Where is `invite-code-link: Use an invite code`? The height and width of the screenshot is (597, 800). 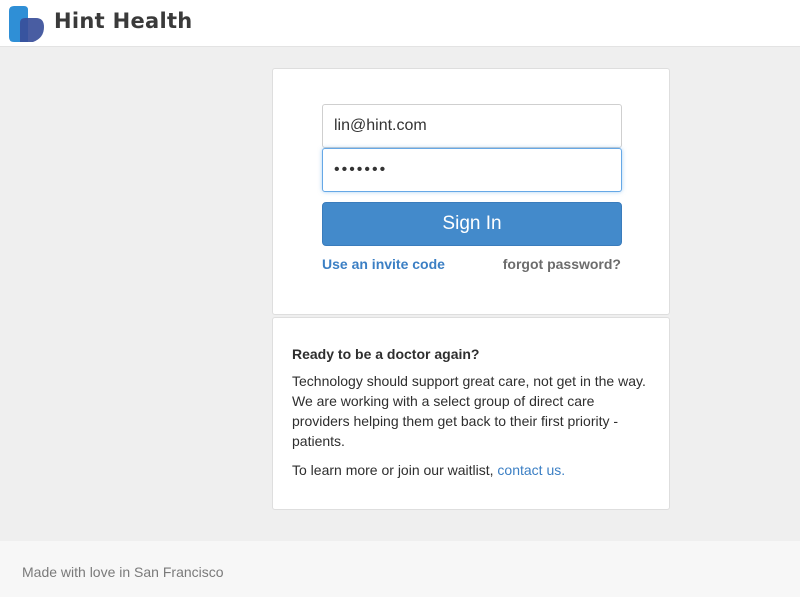
invite-code-link: Use an invite code is located at coordinates (383, 264).